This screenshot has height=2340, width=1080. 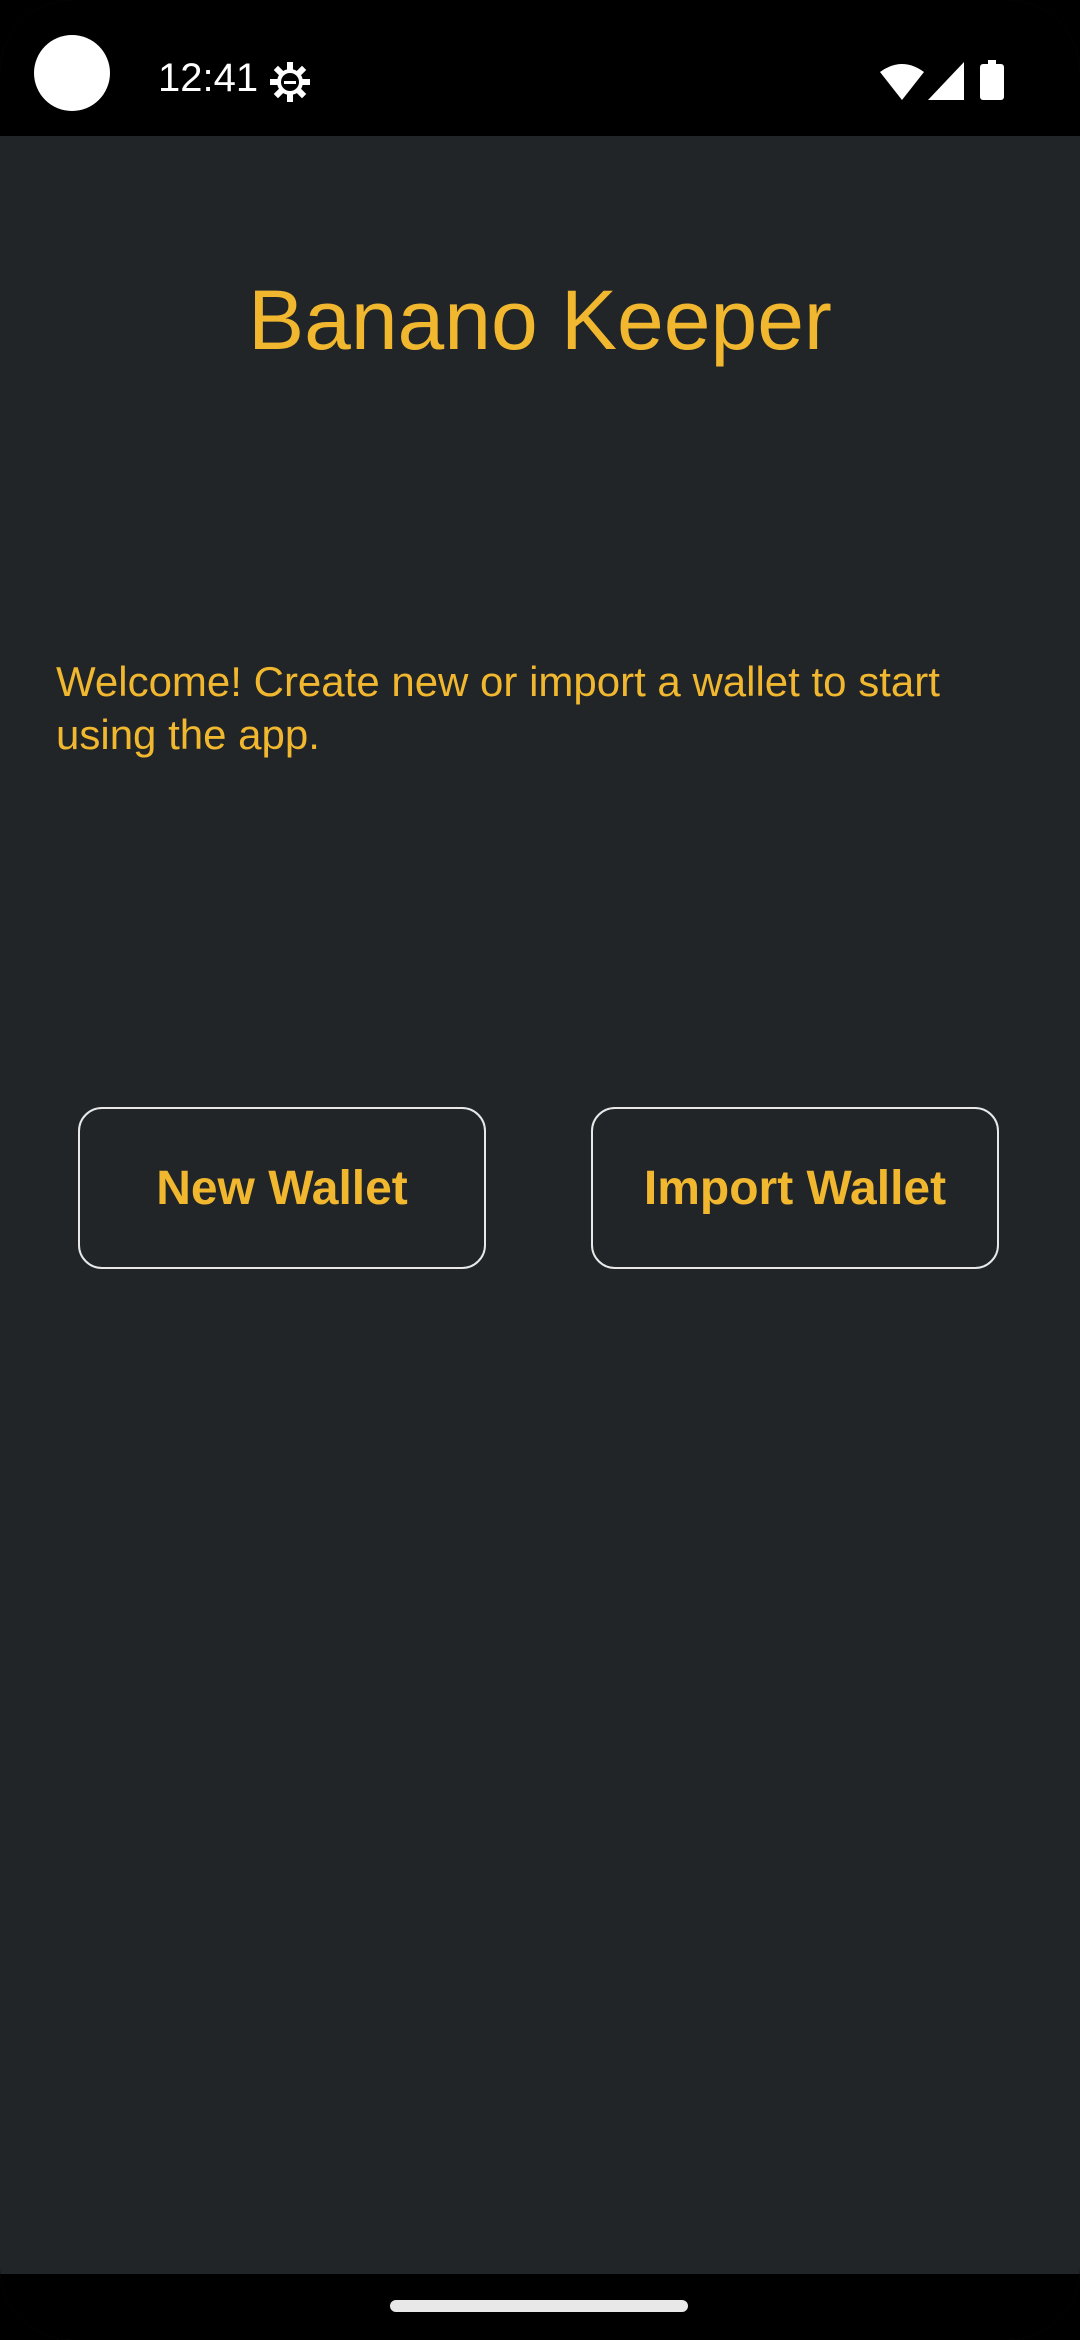 What do you see at coordinates (992, 80) in the screenshot?
I see `battery-icon` at bounding box center [992, 80].